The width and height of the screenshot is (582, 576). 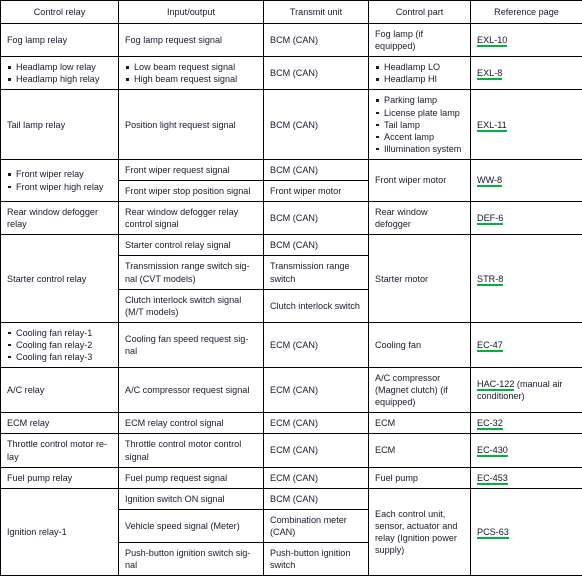 What do you see at coordinates (316, 191) in the screenshot?
I see `cell-transmit-unit: Front wiper motor` at bounding box center [316, 191].